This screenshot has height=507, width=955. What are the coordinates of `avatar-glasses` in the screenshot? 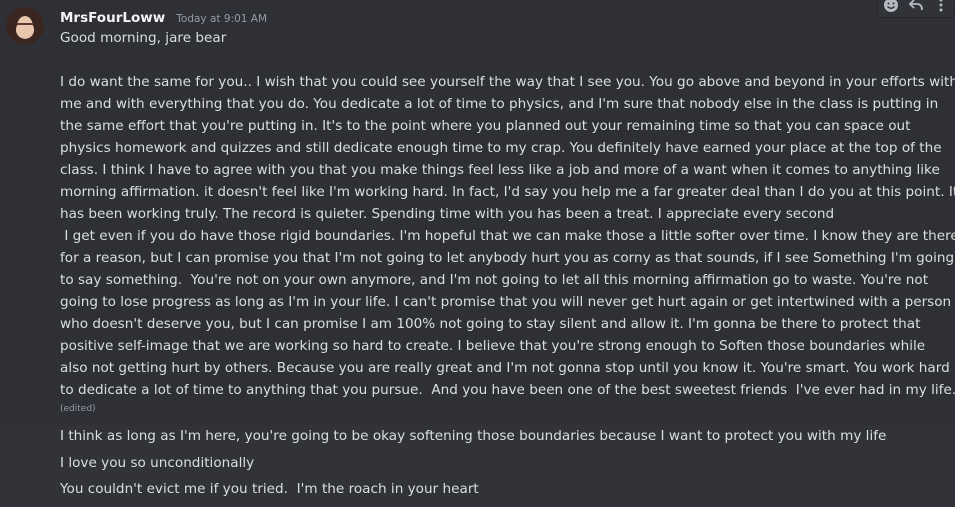 It's located at (25, 26).